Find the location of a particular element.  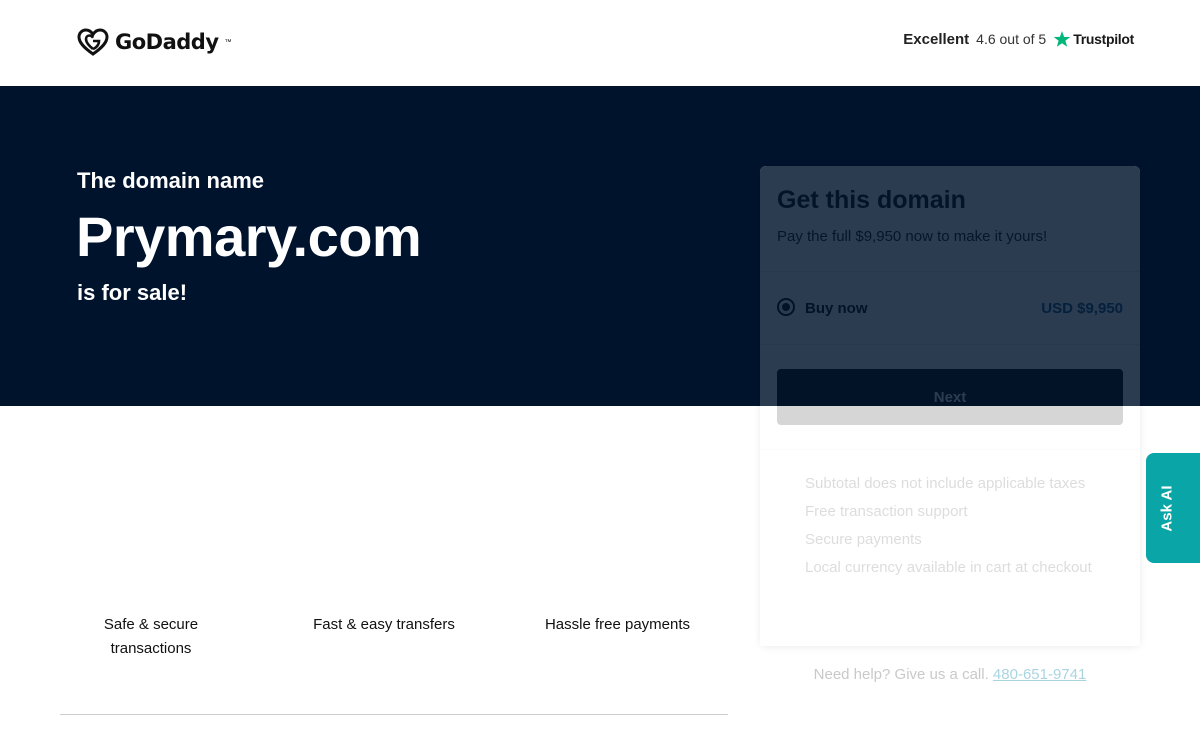

benefit-hassle-free: Hassle free payments is located at coordinates (617, 625).